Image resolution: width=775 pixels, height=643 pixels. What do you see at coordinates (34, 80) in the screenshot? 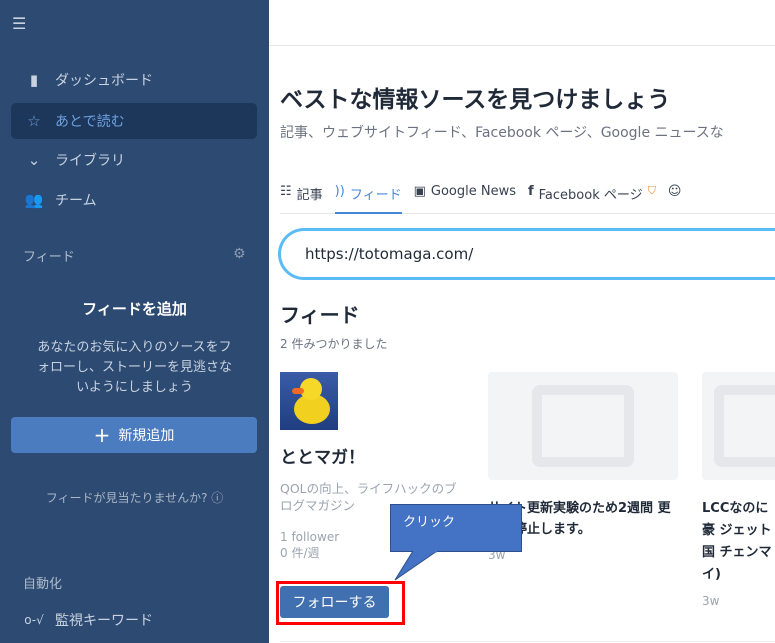
I see `bar-chart-icon: ▮` at bounding box center [34, 80].